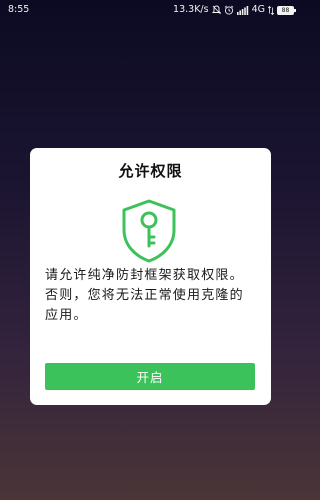 This screenshot has height=500, width=320. I want to click on status-icons: 13.3K/s 4G 88, so click(234, 10).